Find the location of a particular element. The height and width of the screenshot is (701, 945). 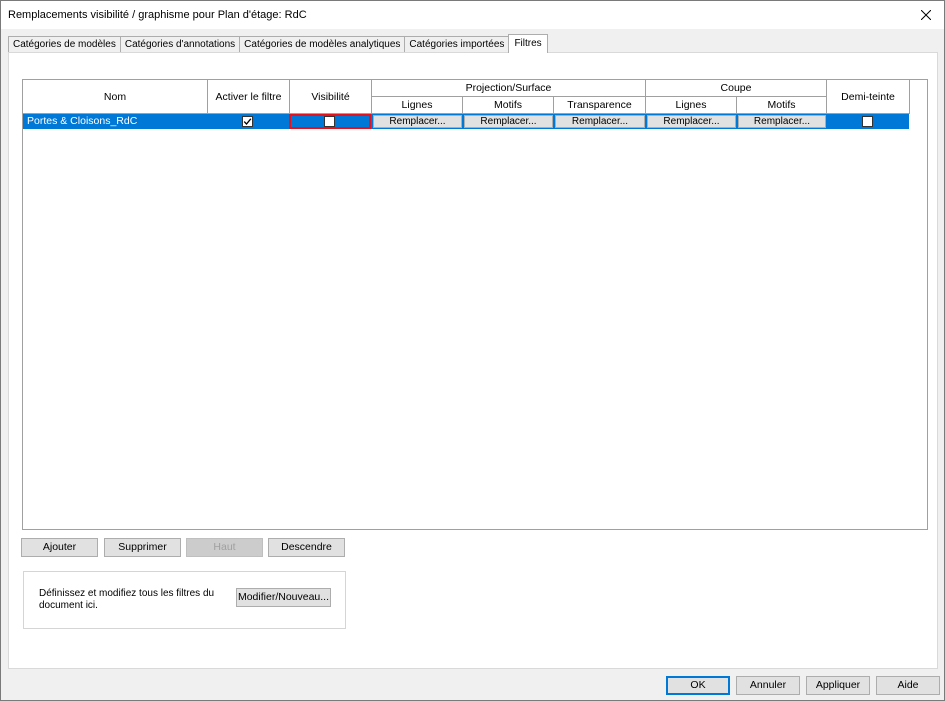

header-activer-filtre: Activer le filtre is located at coordinates (249, 97).